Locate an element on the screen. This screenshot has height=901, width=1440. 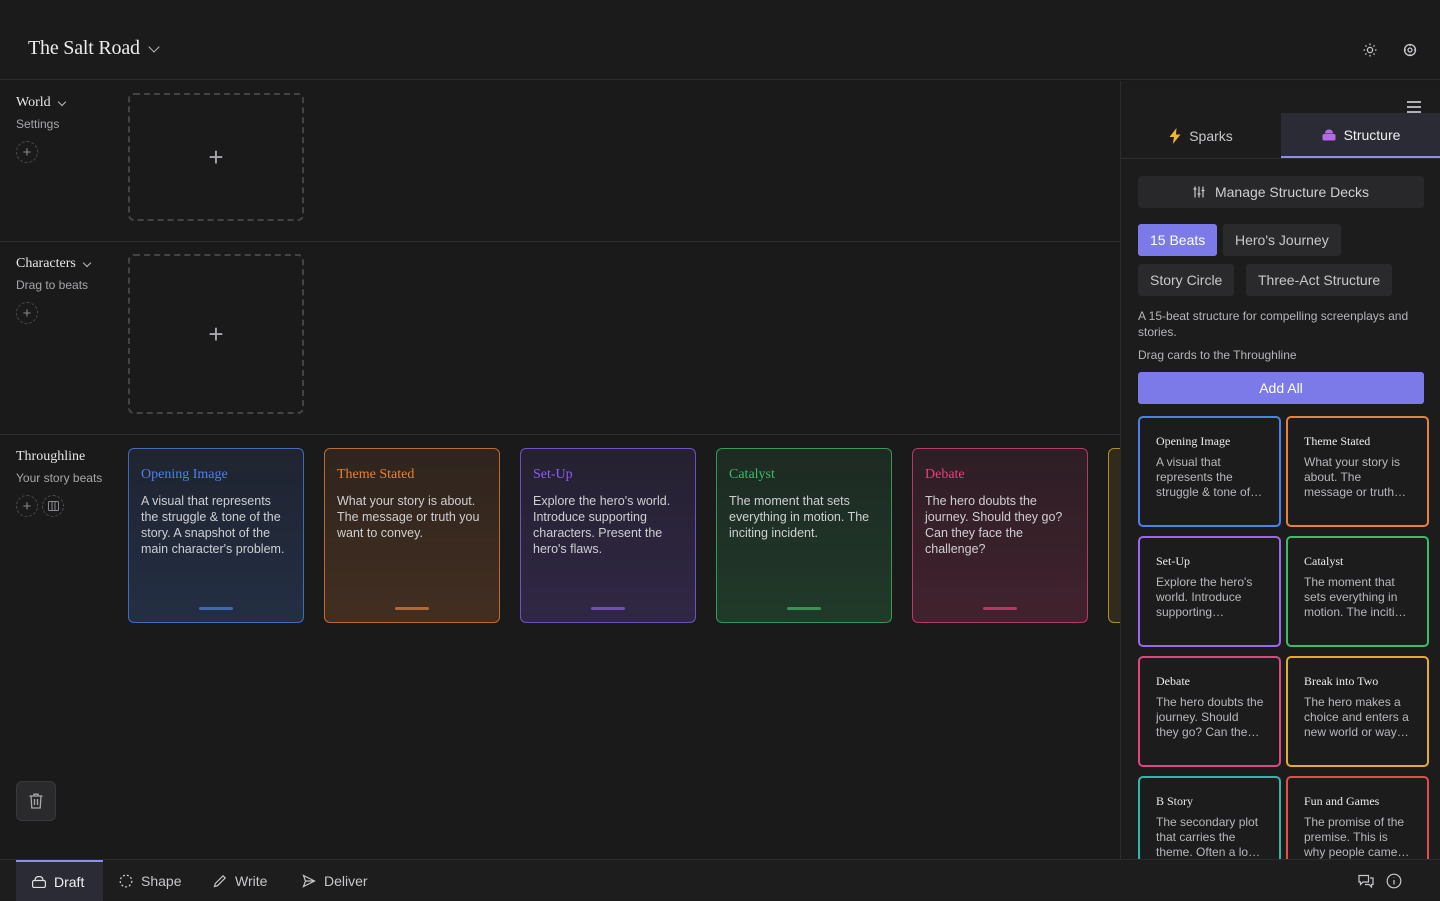
hamburger-icon is located at coordinates (1414, 102).